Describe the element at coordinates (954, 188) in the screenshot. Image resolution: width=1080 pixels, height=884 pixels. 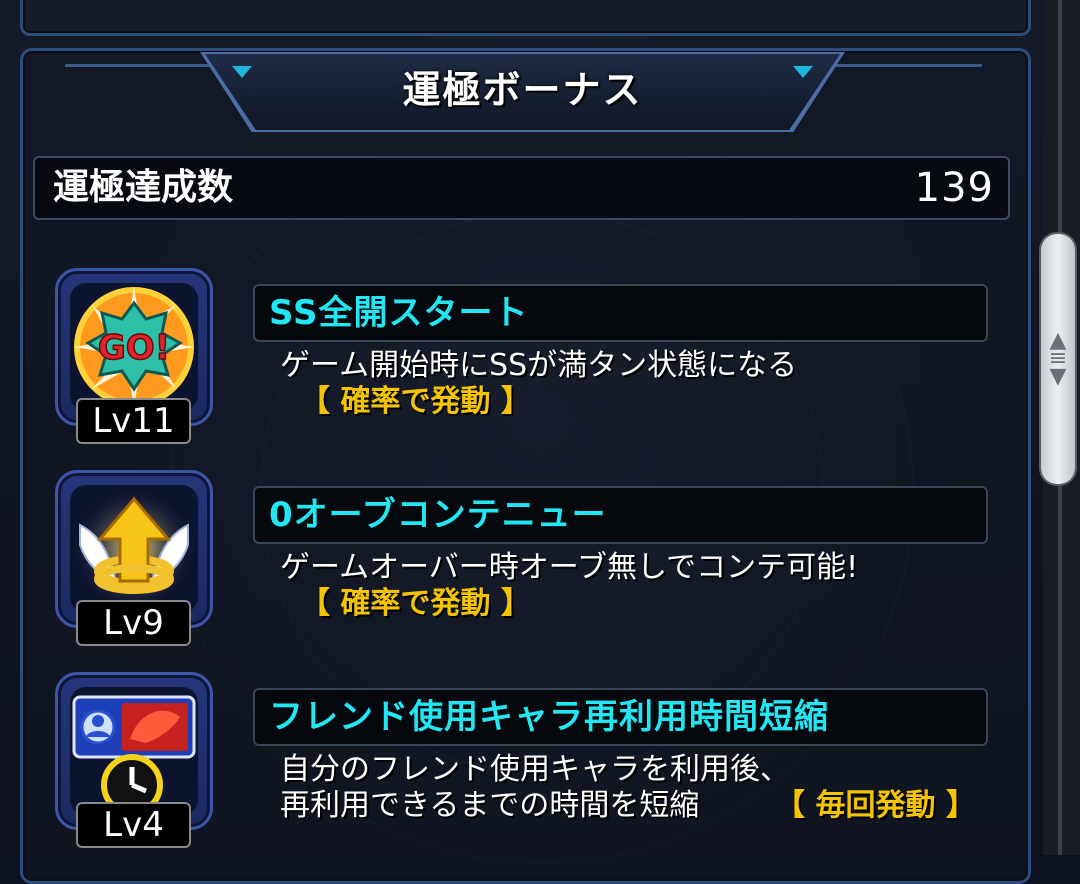
I see `achievement-count-value: 139` at that location.